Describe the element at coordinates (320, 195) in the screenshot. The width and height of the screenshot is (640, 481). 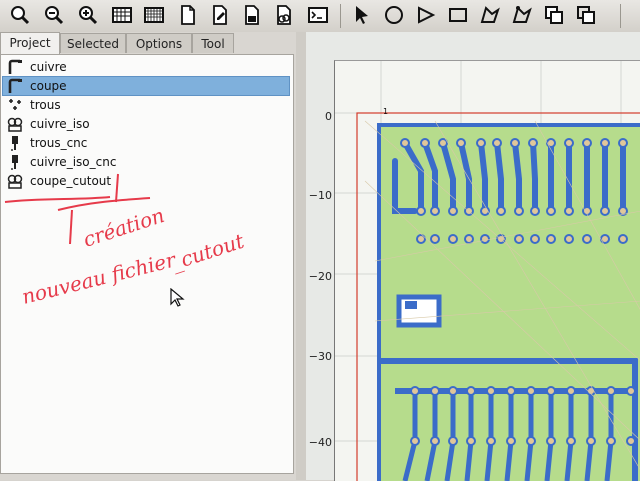
I see `y-tick-label: −10` at that location.